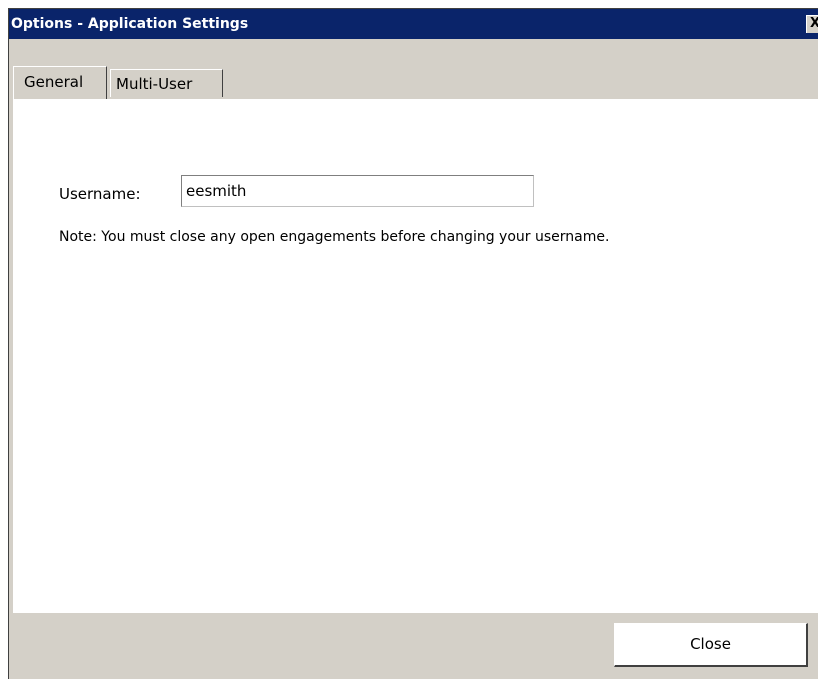 Image resolution: width=818 pixels, height=679 pixels. Describe the element at coordinates (357, 191) in the screenshot. I see `username-input` at that location.